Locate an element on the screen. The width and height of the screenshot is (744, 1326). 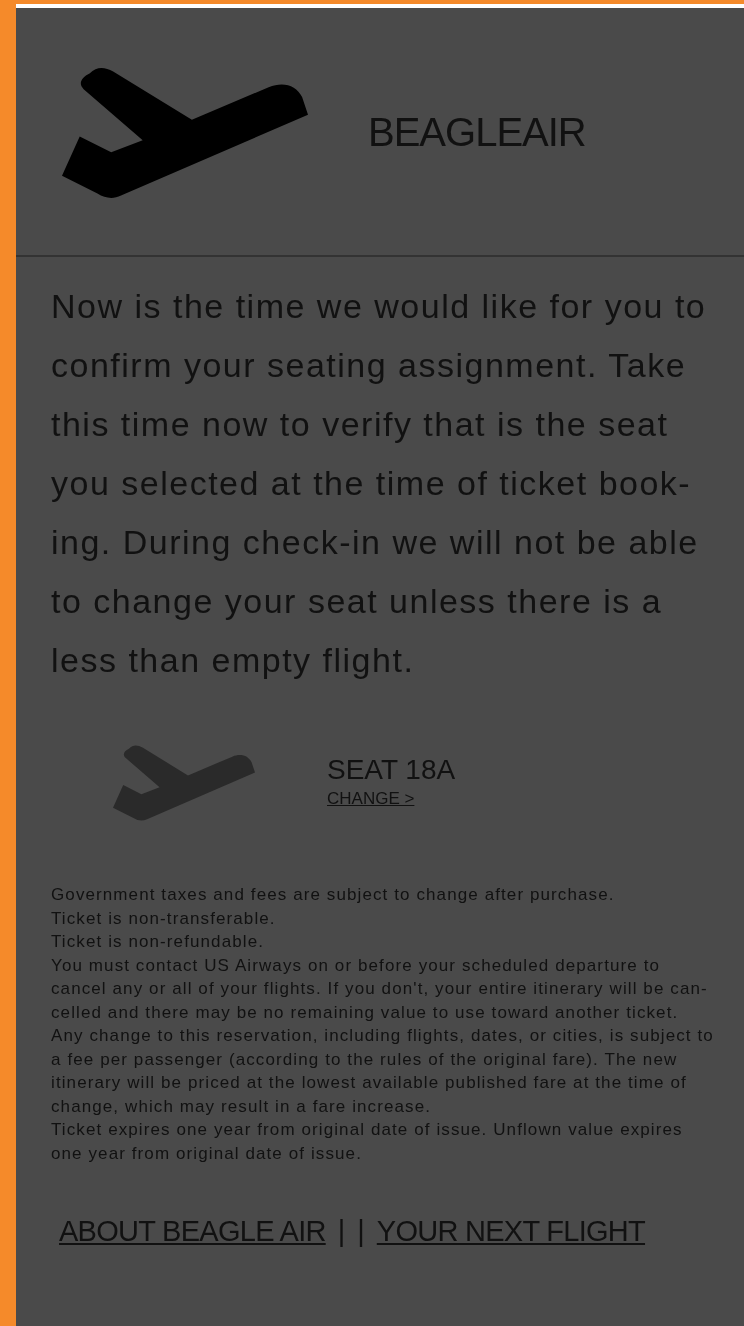
brand-title: BEAGLEAIR is located at coordinates (477, 132).